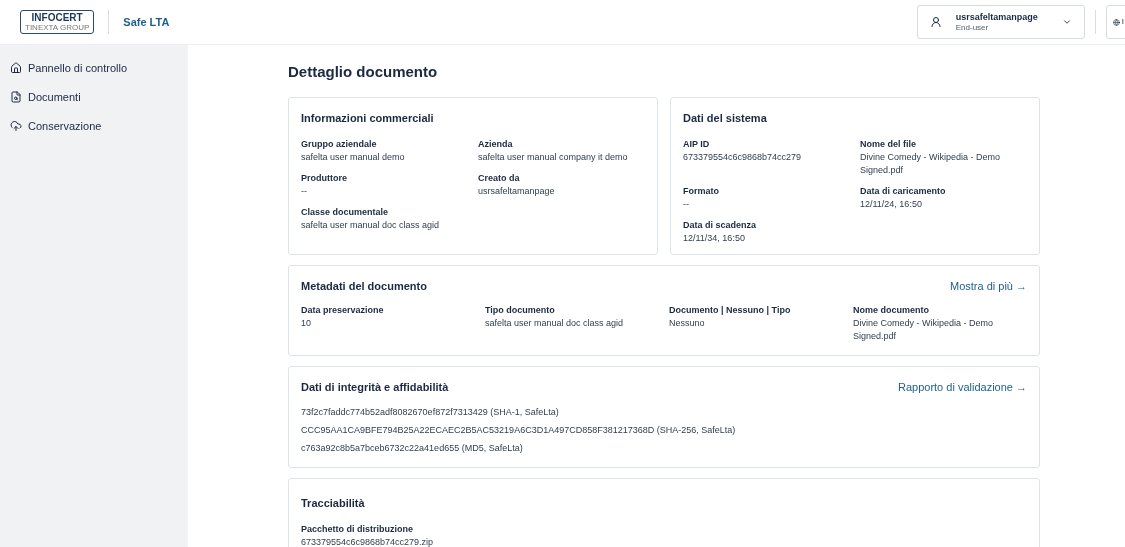 The image size is (1125, 547). I want to click on field-value: 12/11/24, 16:50, so click(891, 204).